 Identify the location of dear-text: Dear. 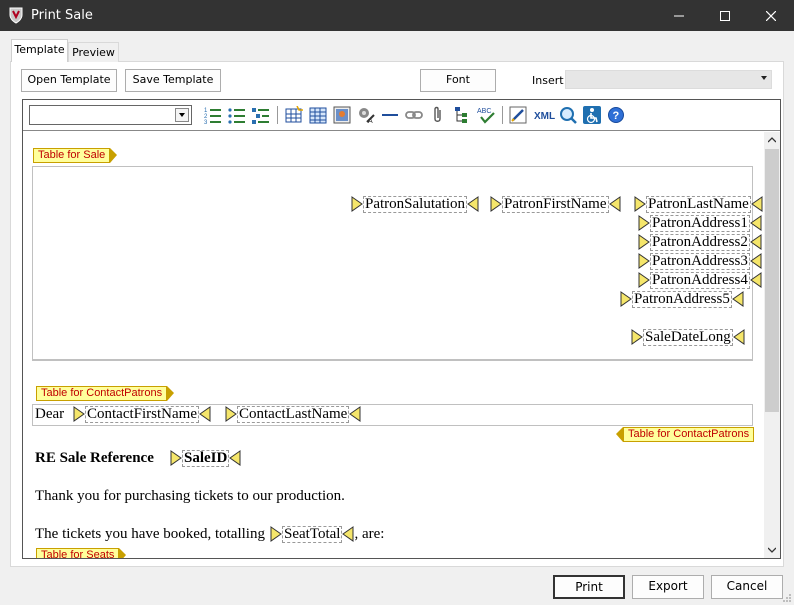
(50, 414).